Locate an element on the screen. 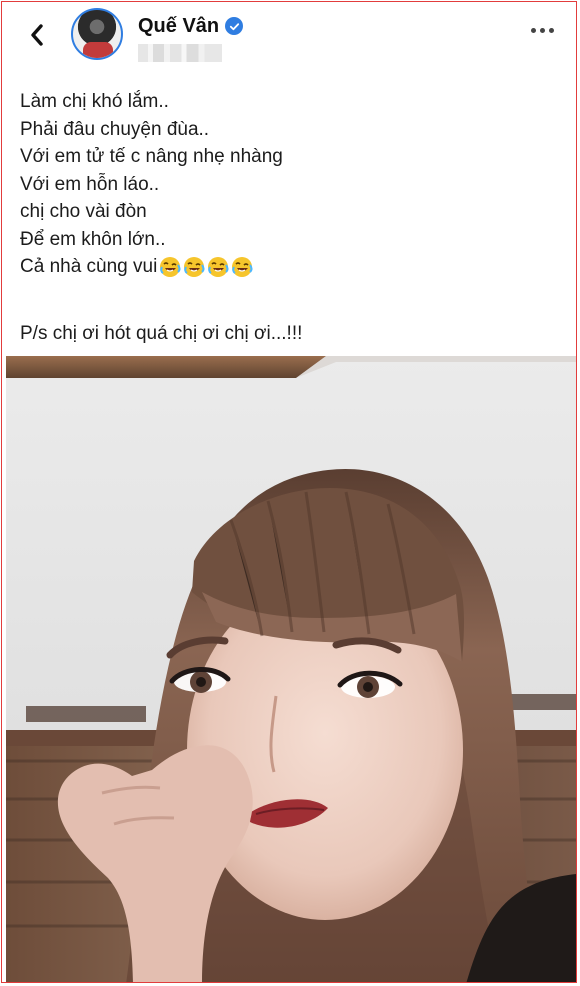  more-options-button is located at coordinates (542, 30).